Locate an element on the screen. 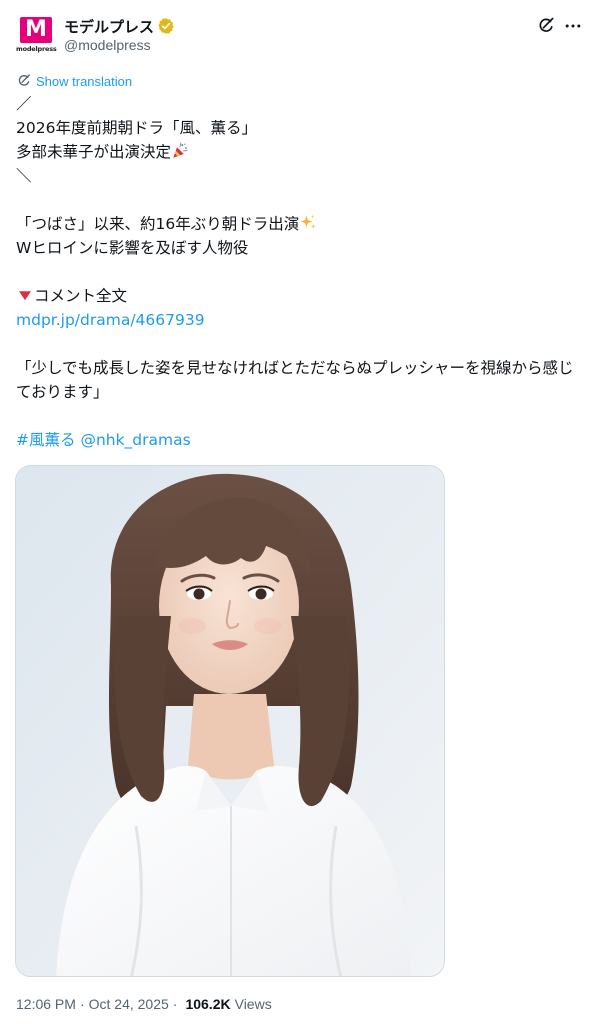 The image size is (592, 1028). text-line: #風薫る @nhk_dramas is located at coordinates (300, 440).